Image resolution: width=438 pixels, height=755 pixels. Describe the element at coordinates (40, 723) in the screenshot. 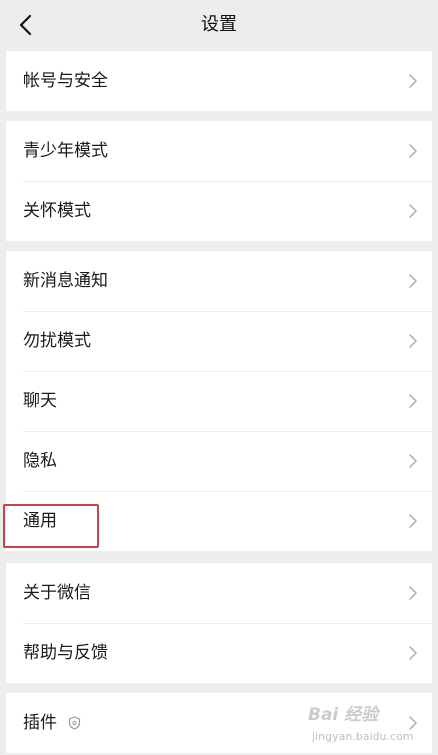

I see `settings-item-label: 插件` at that location.